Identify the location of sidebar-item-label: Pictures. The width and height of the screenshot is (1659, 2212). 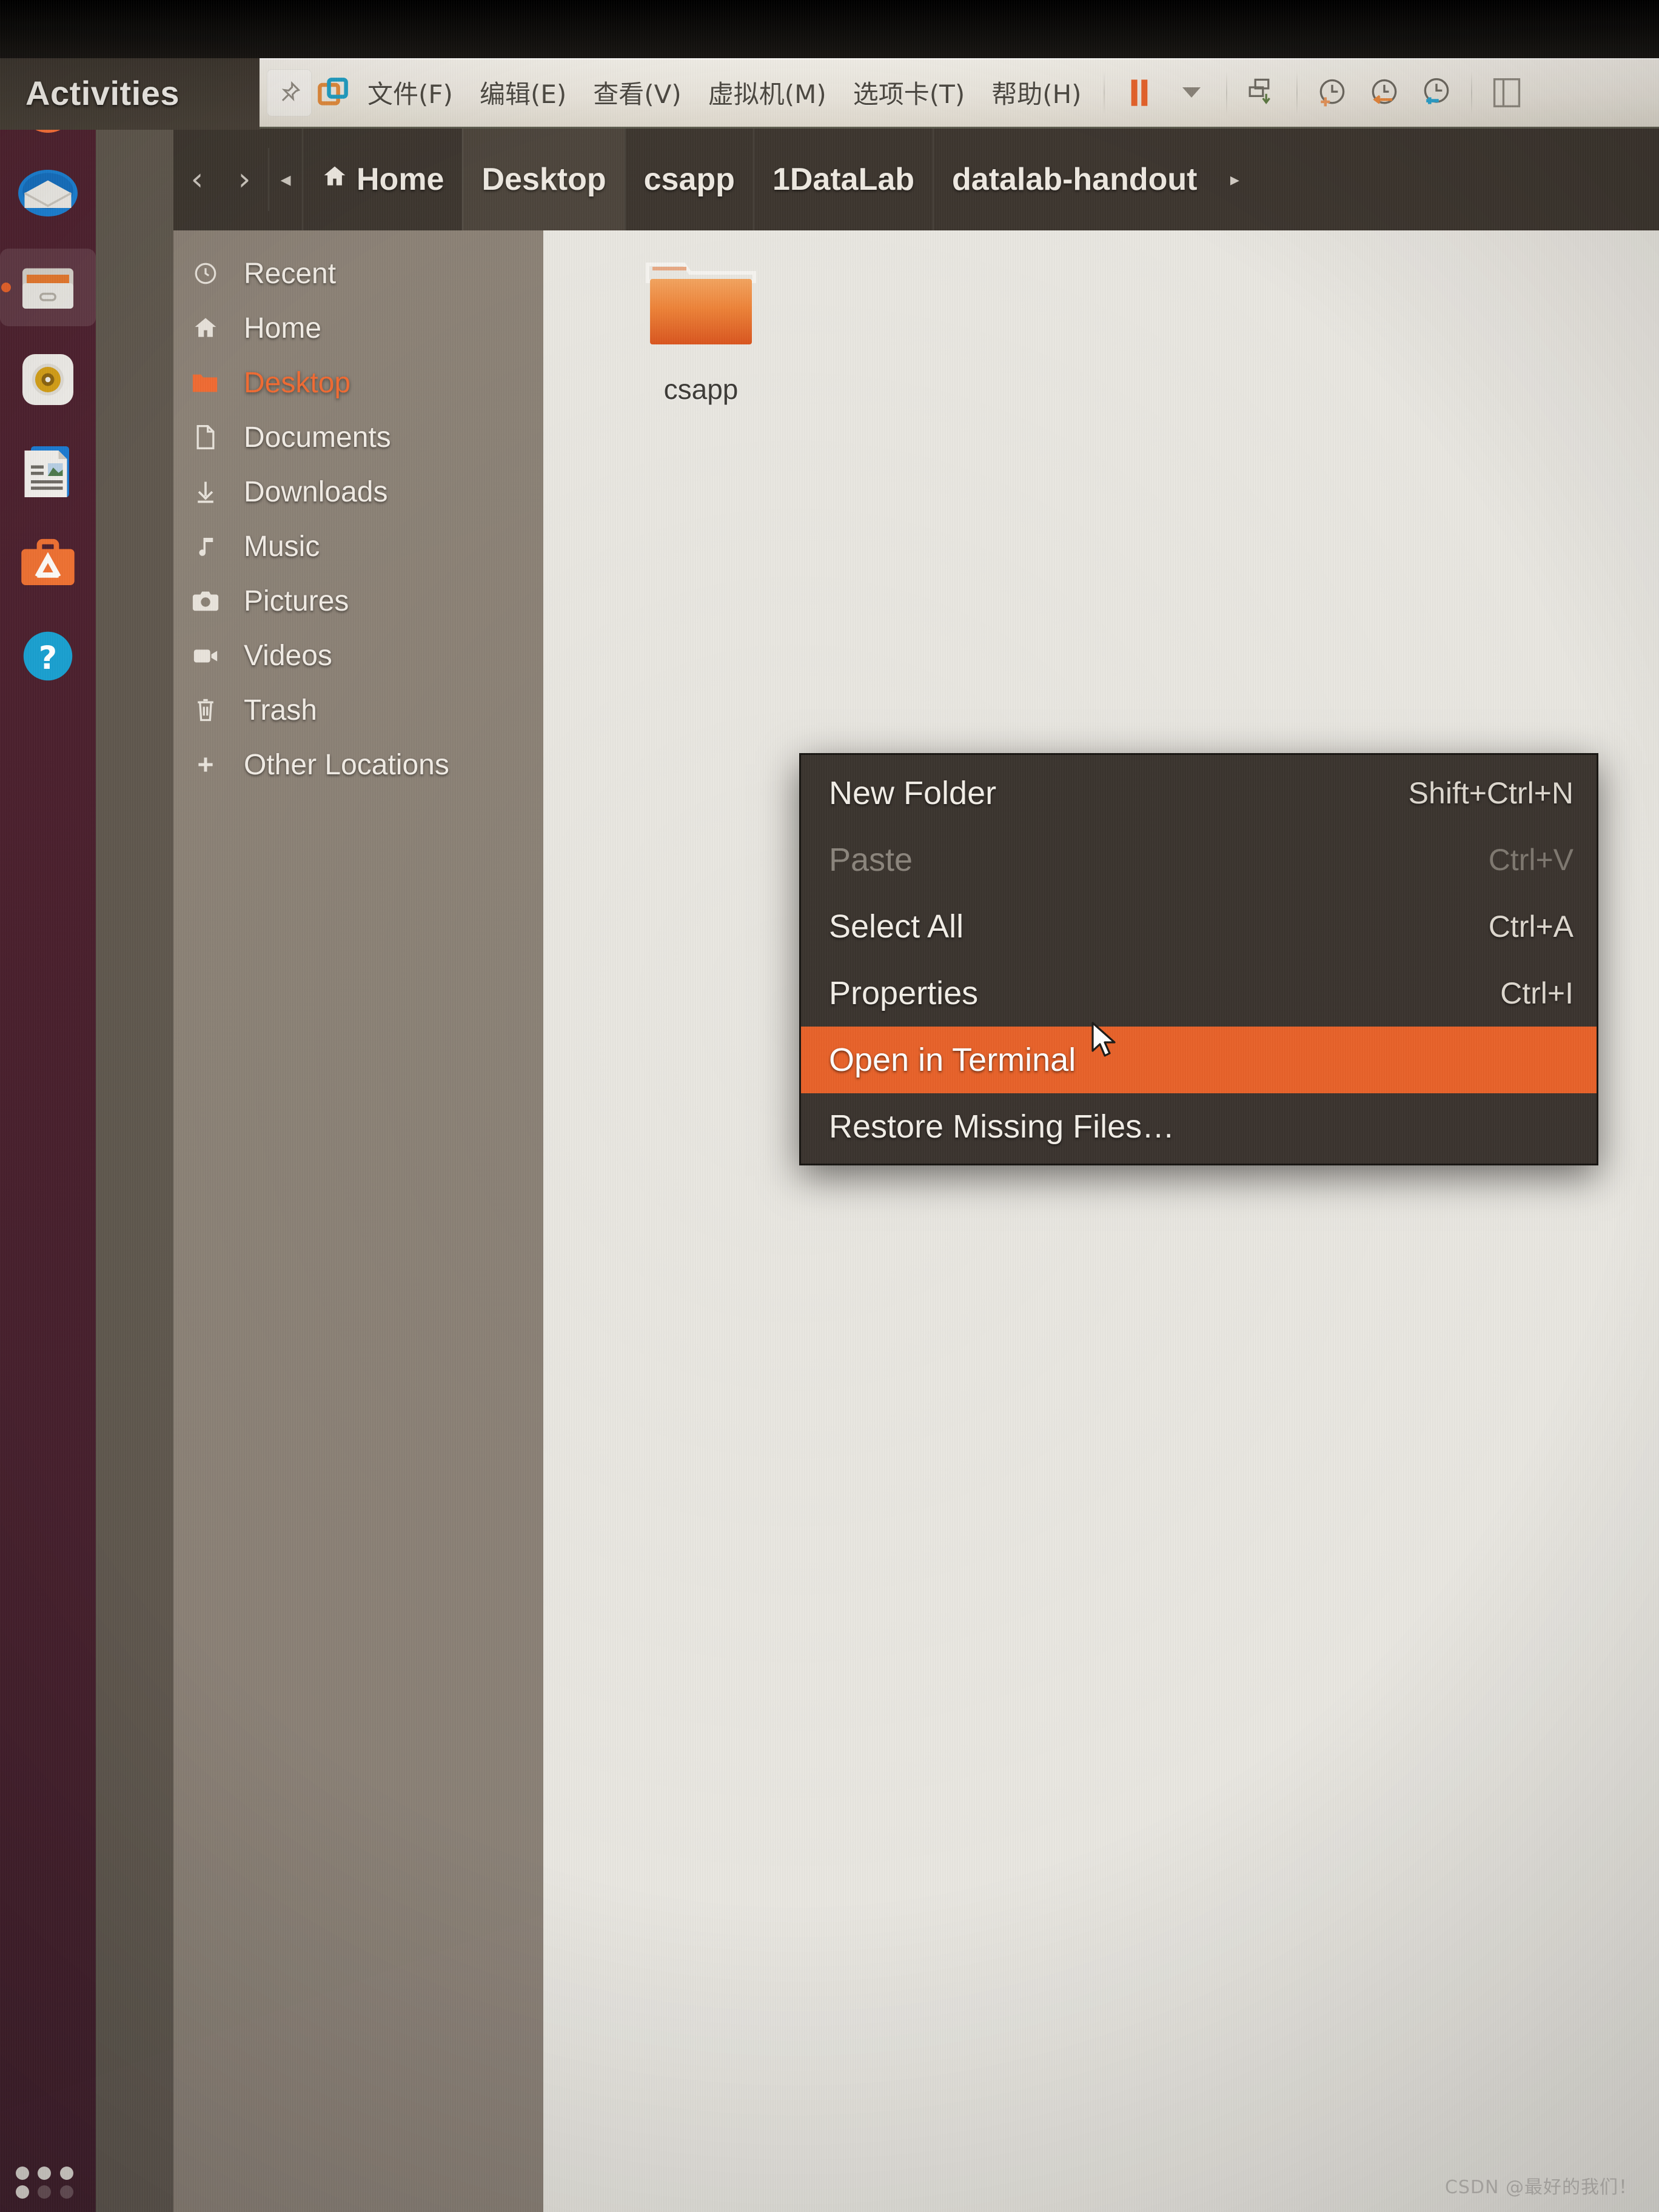
(296, 601).